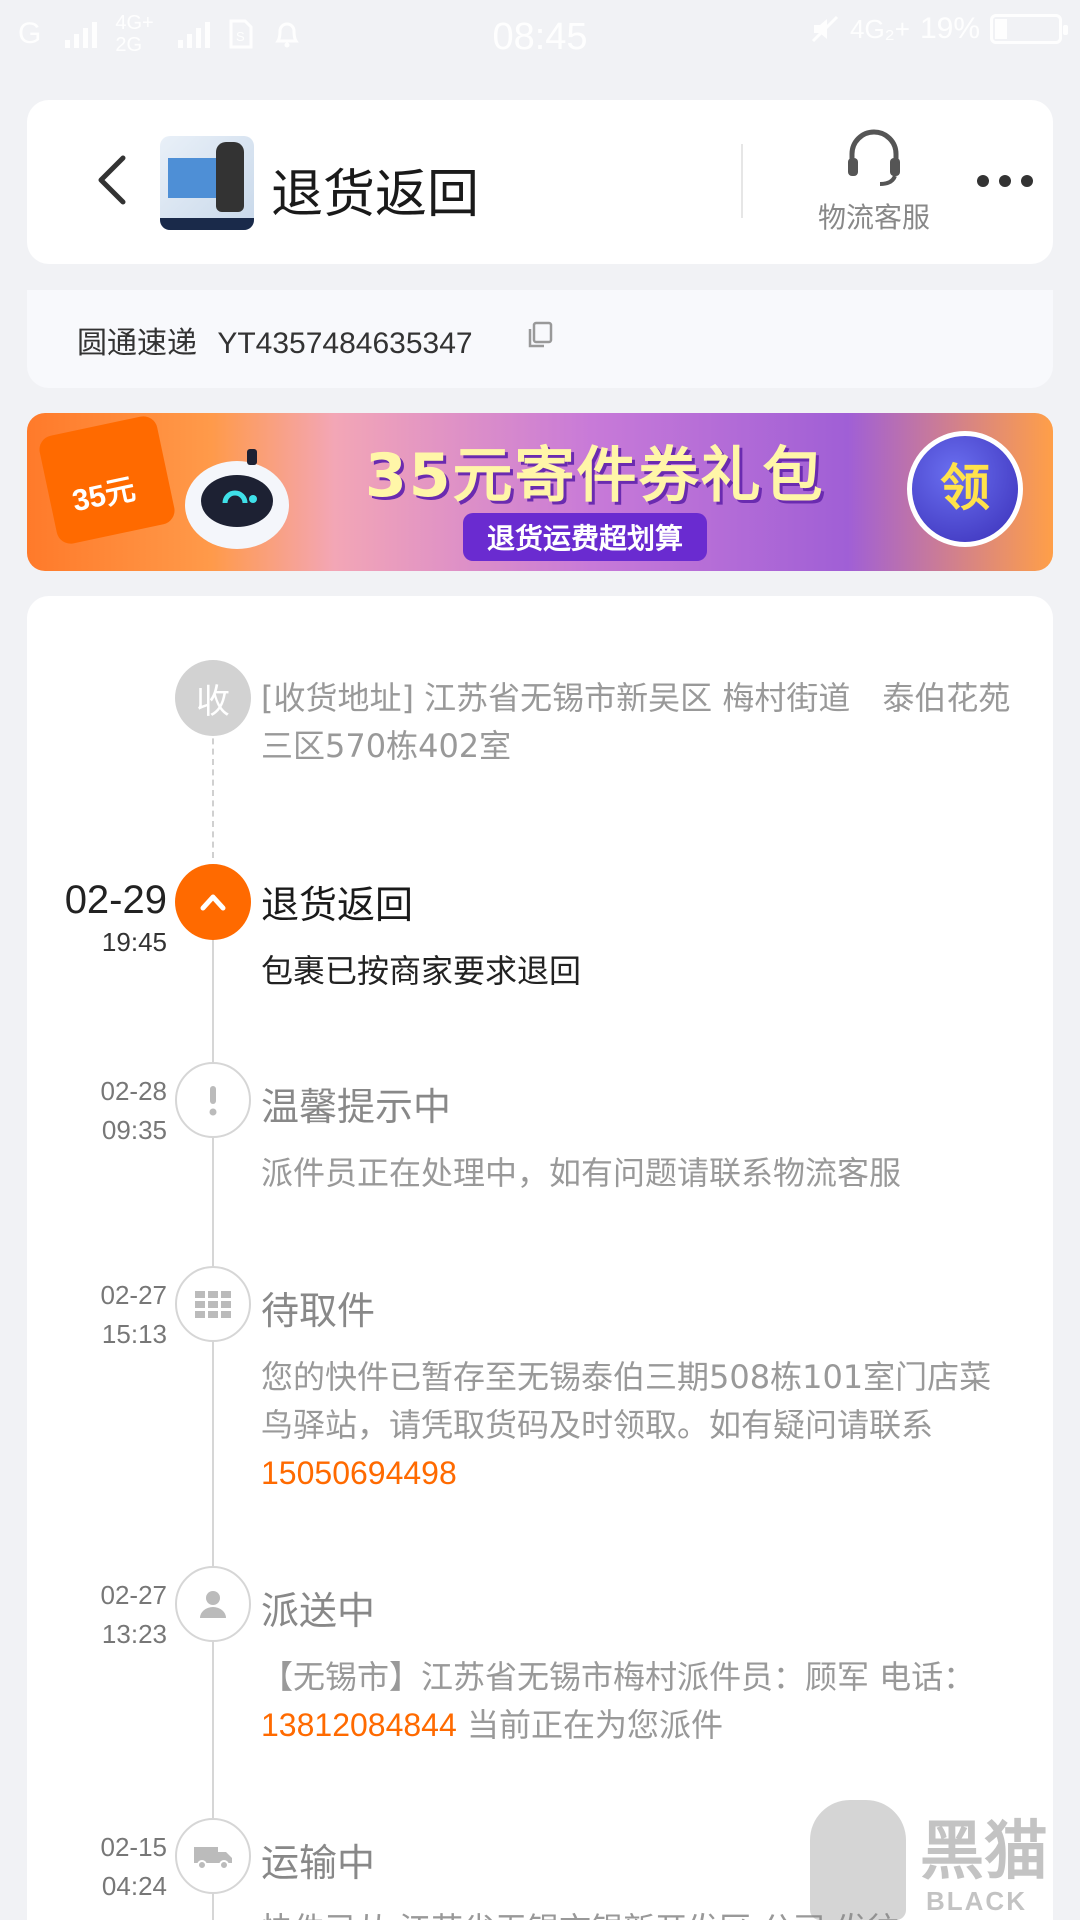 The image size is (1080, 1920). What do you see at coordinates (581, 1173) in the screenshot?
I see `event-desc: 派件员正在处理中，如有问题请联系物流客服` at bounding box center [581, 1173].